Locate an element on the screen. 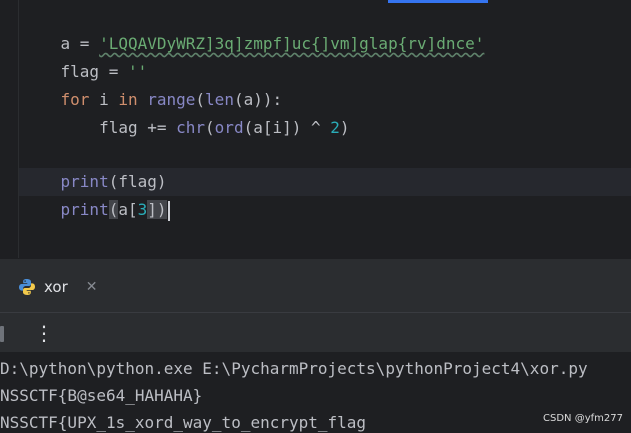 The image size is (631, 433). code-line-7: print(a[3]) is located at coordinates (96, 194).